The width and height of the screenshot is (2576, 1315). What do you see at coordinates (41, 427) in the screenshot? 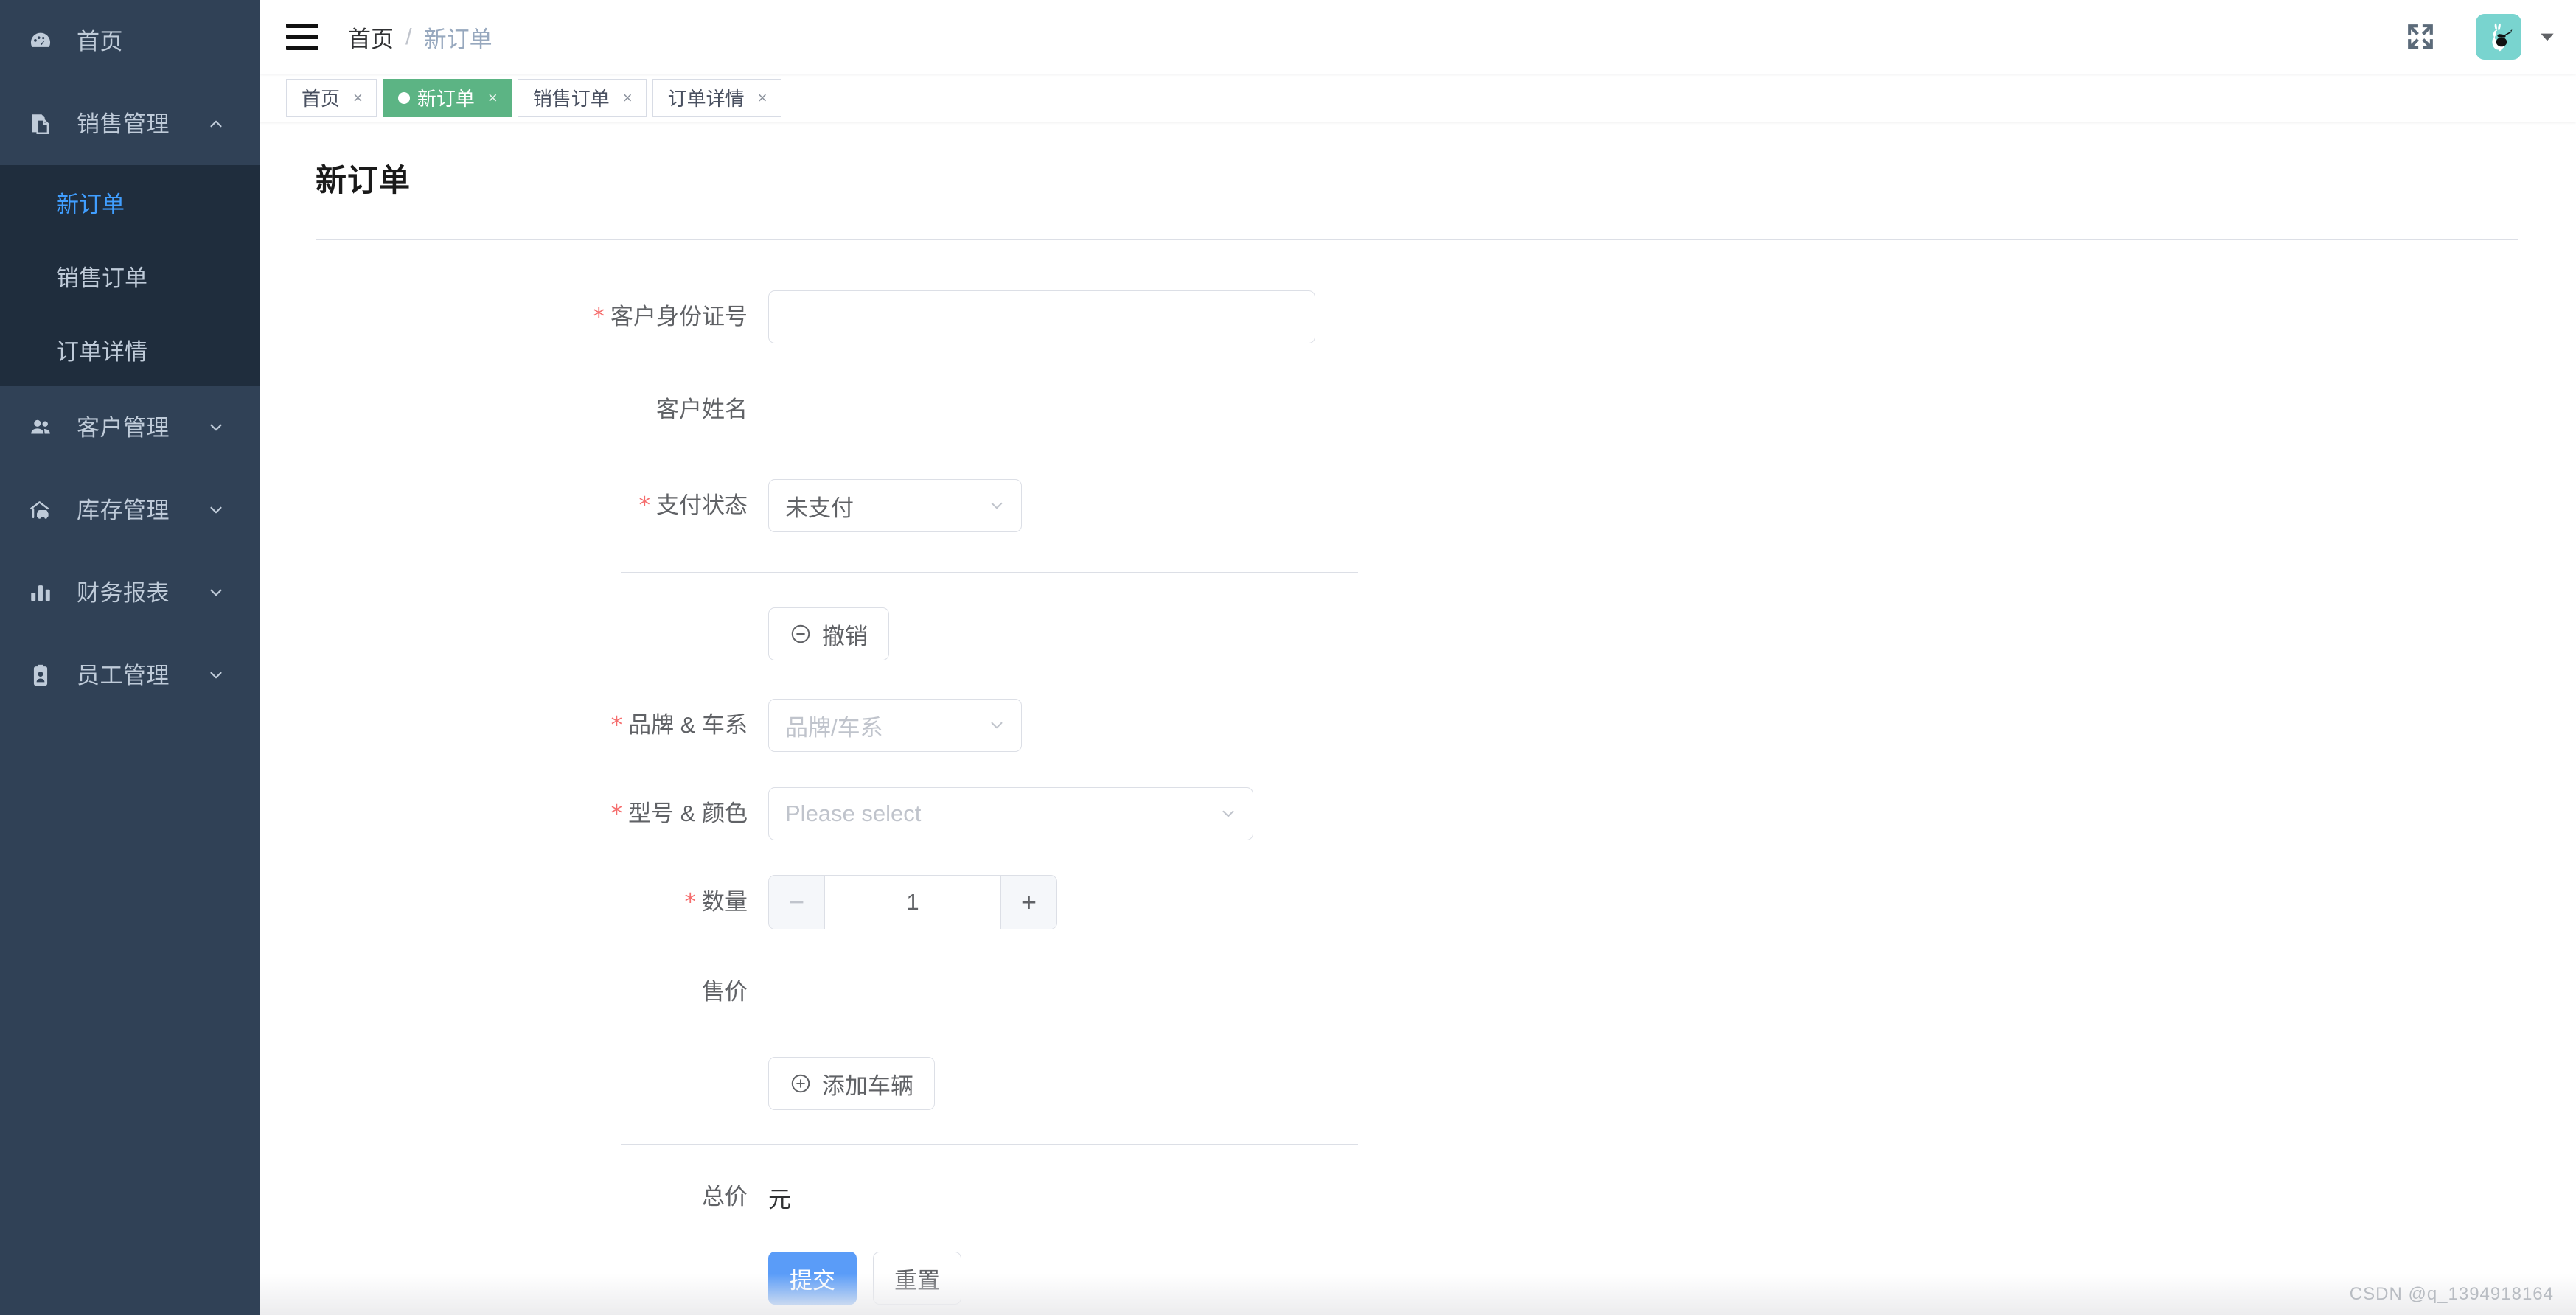
I see `users-icon` at bounding box center [41, 427].